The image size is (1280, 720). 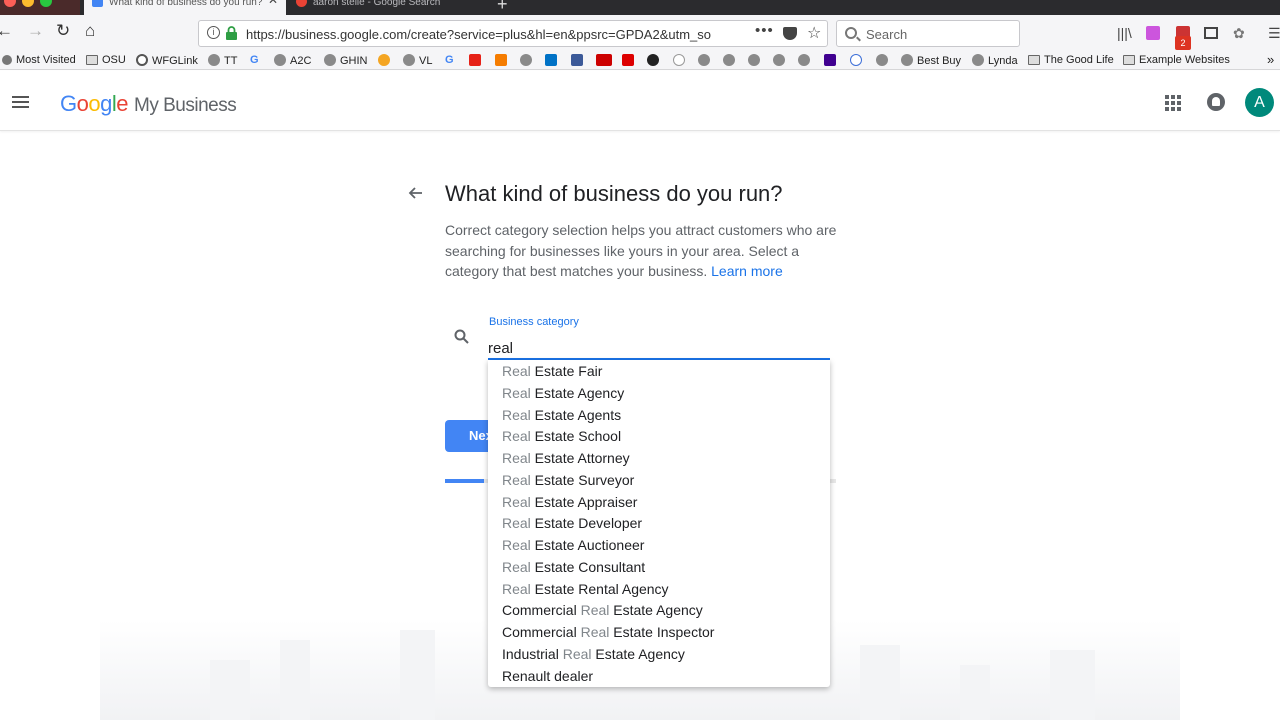 I want to click on bookmark-amazon, so click(x=681, y=60).